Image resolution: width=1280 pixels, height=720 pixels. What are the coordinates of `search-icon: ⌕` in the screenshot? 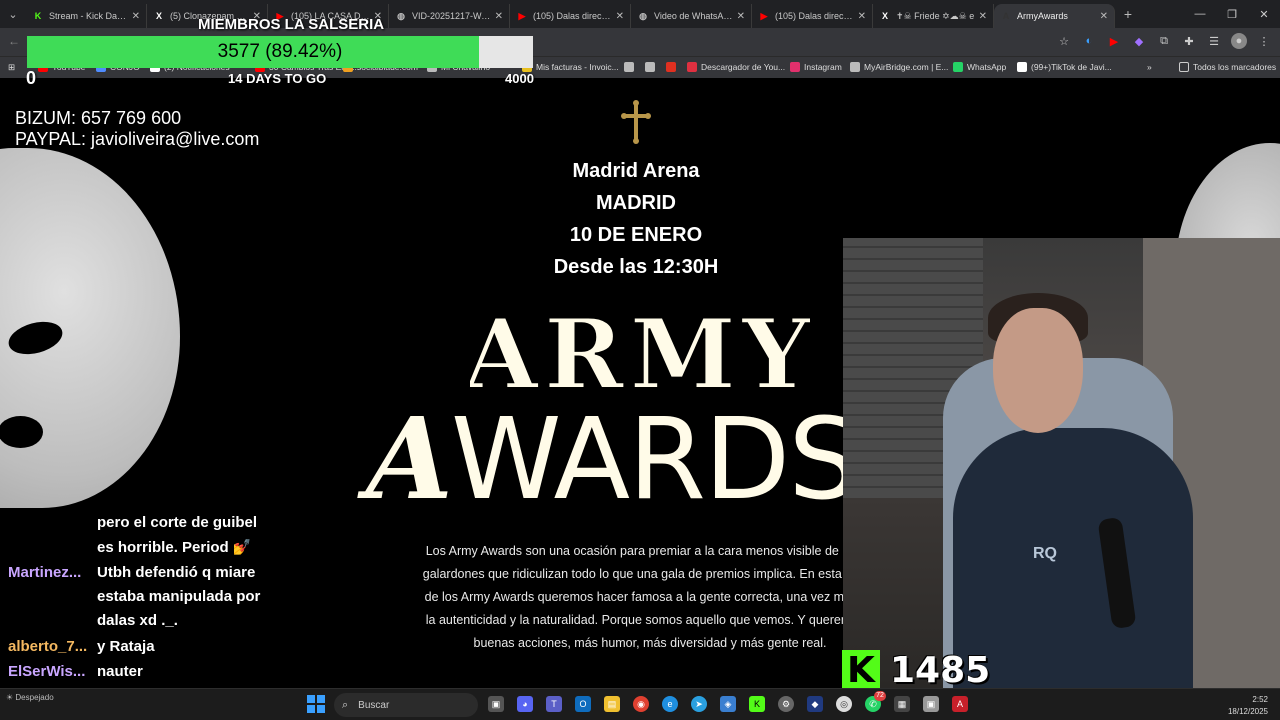 It's located at (345, 704).